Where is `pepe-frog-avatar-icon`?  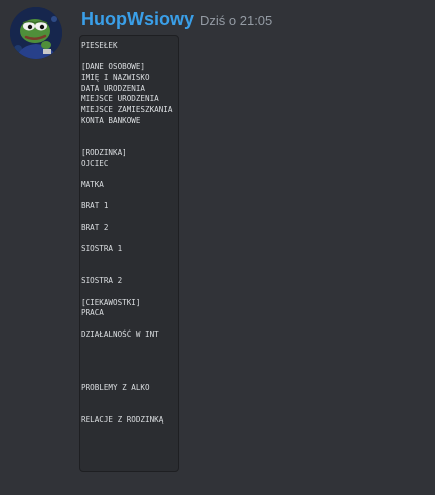
pepe-frog-avatar-icon is located at coordinates (36, 33).